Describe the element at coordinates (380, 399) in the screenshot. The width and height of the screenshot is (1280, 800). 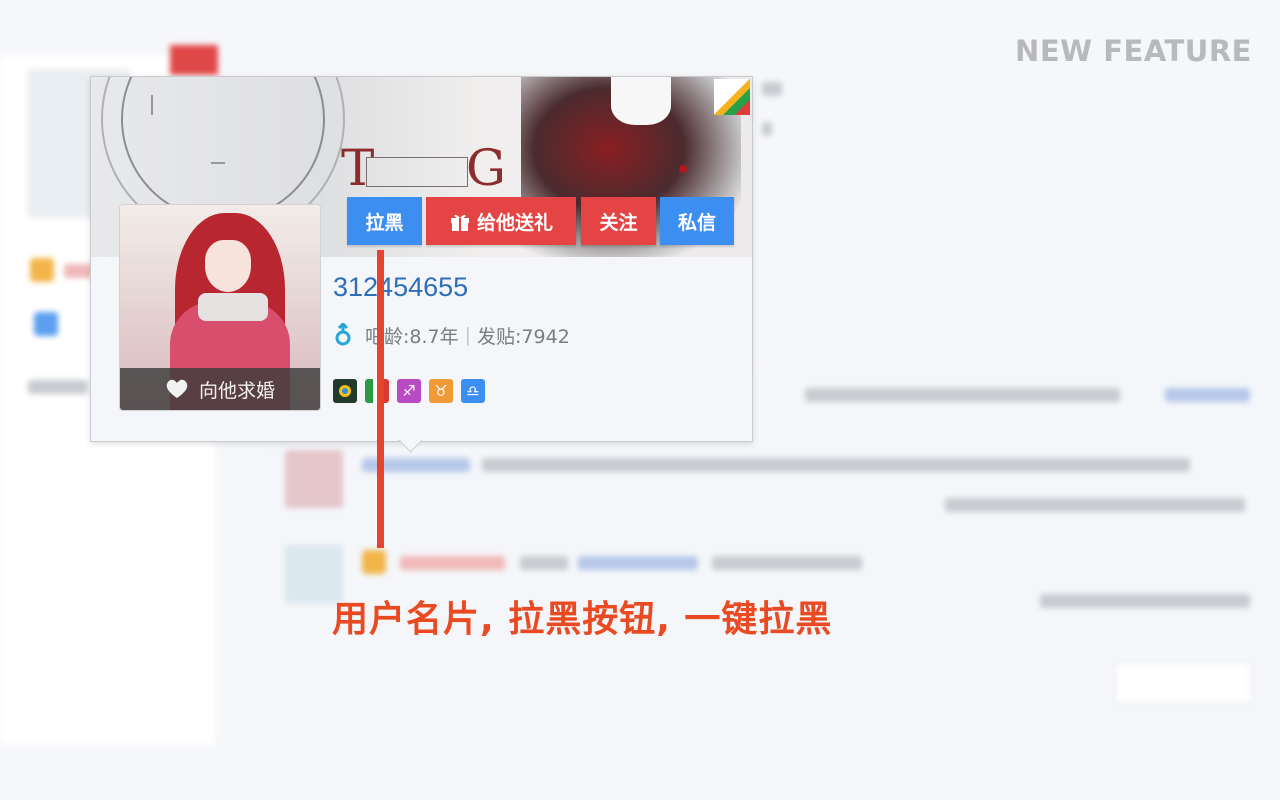
I see `annotation-pointer-line` at that location.